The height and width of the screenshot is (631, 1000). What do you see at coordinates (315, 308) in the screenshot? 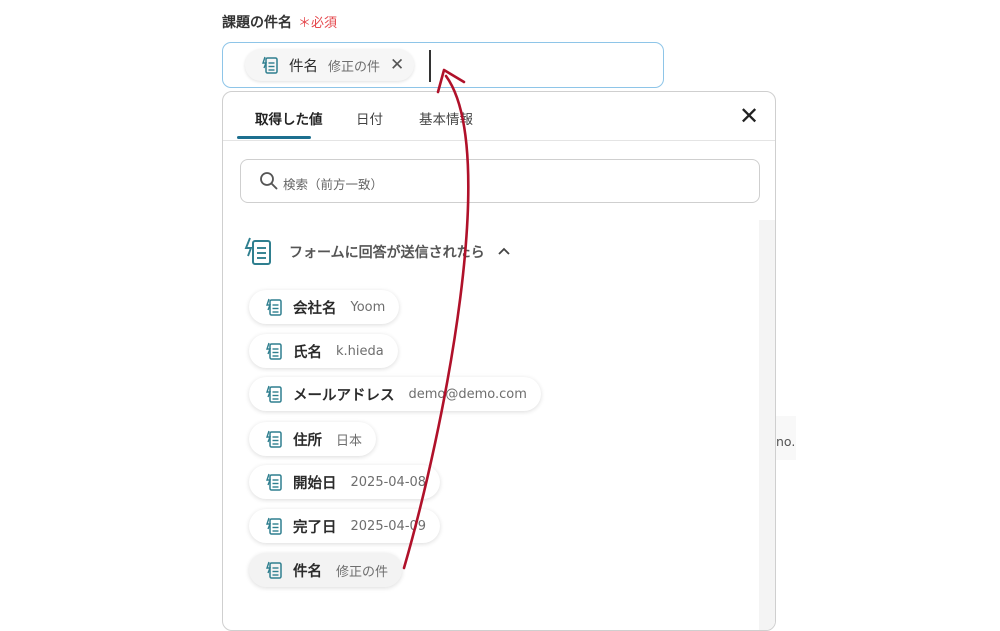
I see `chip-label: 会社名` at bounding box center [315, 308].